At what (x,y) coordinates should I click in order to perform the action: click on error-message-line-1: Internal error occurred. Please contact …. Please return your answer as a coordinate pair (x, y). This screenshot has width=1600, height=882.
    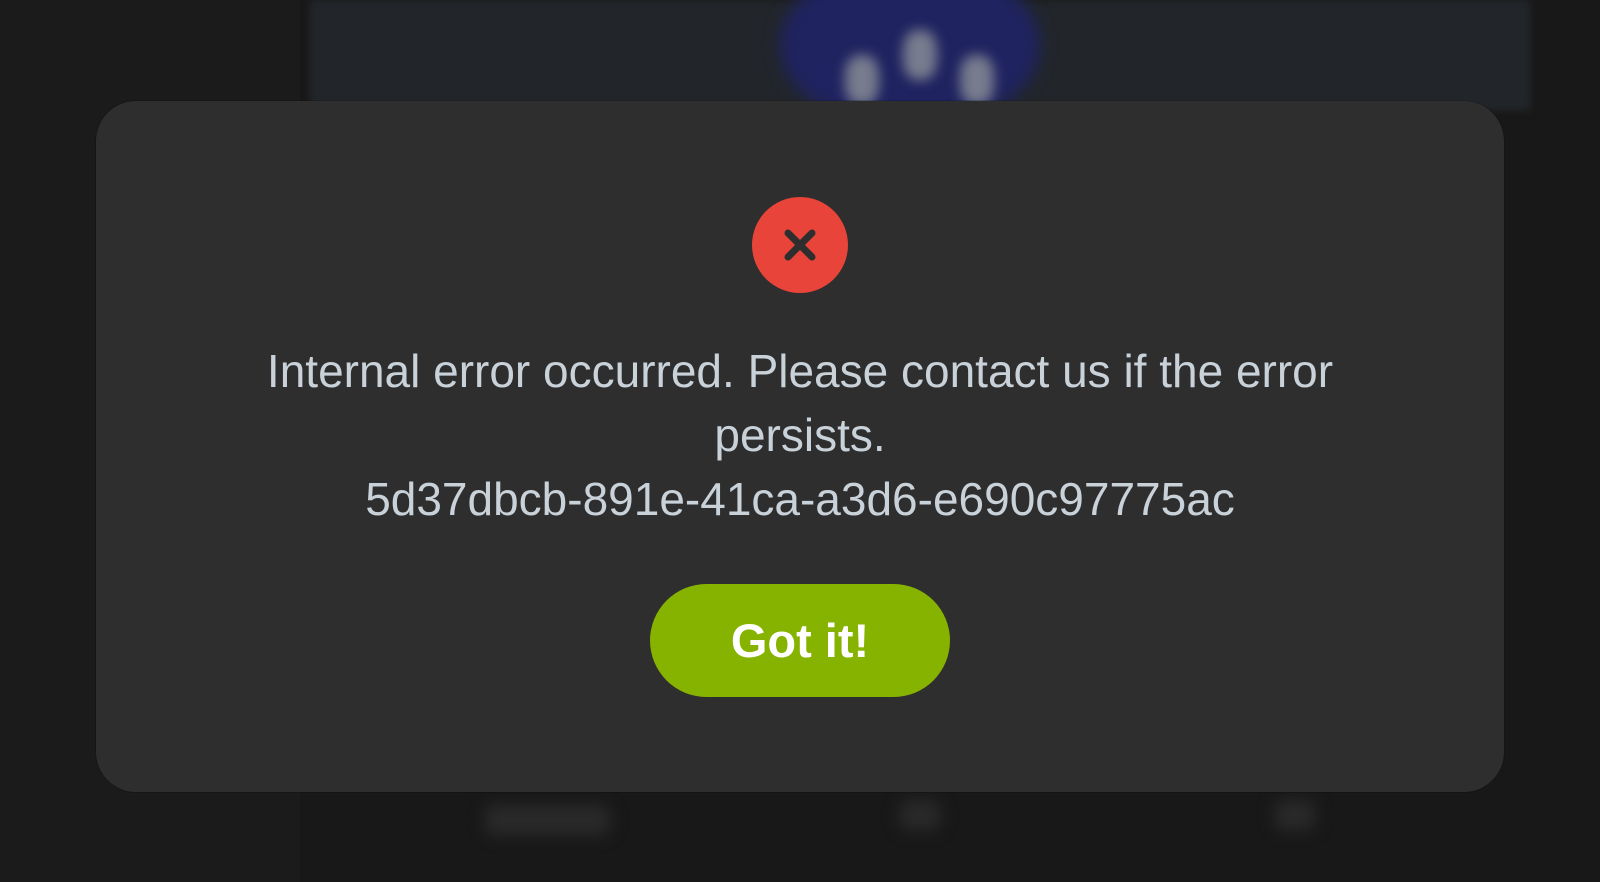
    Looking at the image, I should click on (800, 371).